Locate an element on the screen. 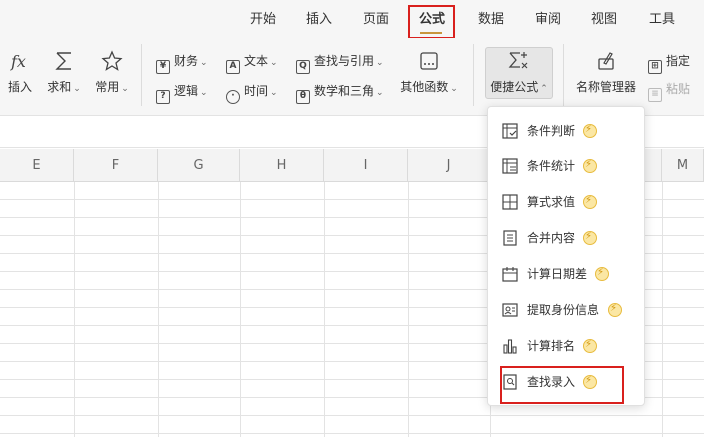 This screenshot has width=704, height=437. tab-insert: 插入 is located at coordinates (319, 20).